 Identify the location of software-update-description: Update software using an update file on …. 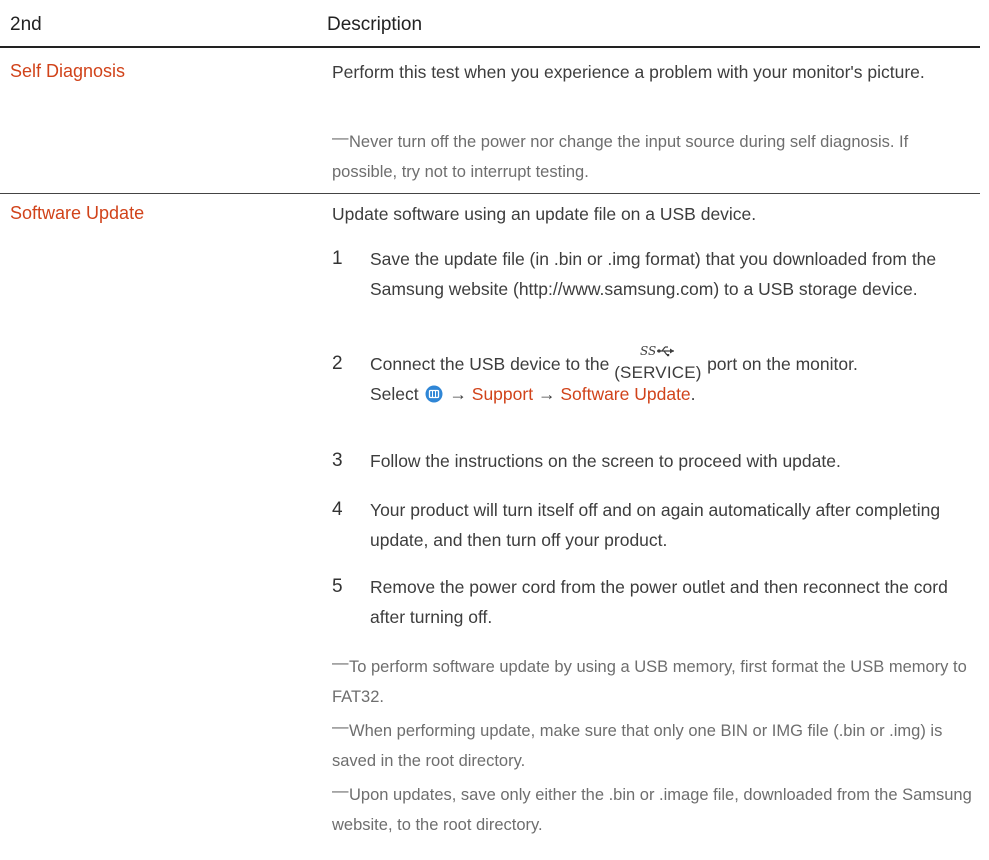
(544, 214).